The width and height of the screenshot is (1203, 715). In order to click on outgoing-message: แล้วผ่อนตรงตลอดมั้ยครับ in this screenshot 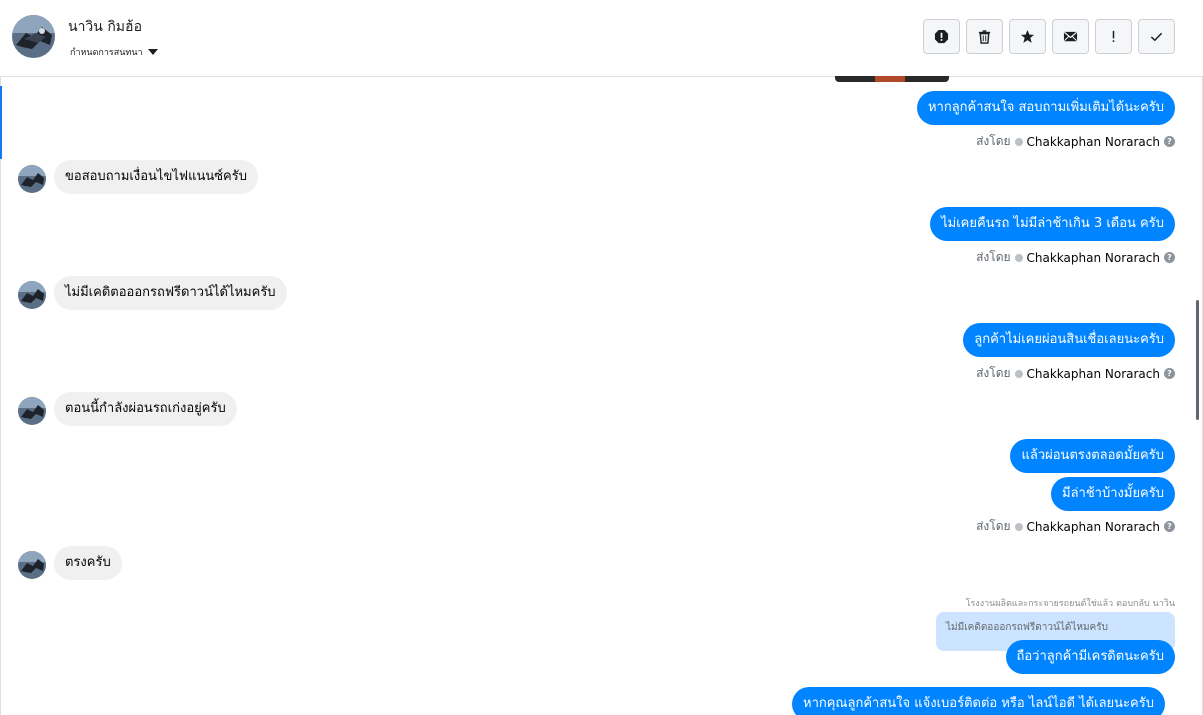, I will do `click(1092, 456)`.